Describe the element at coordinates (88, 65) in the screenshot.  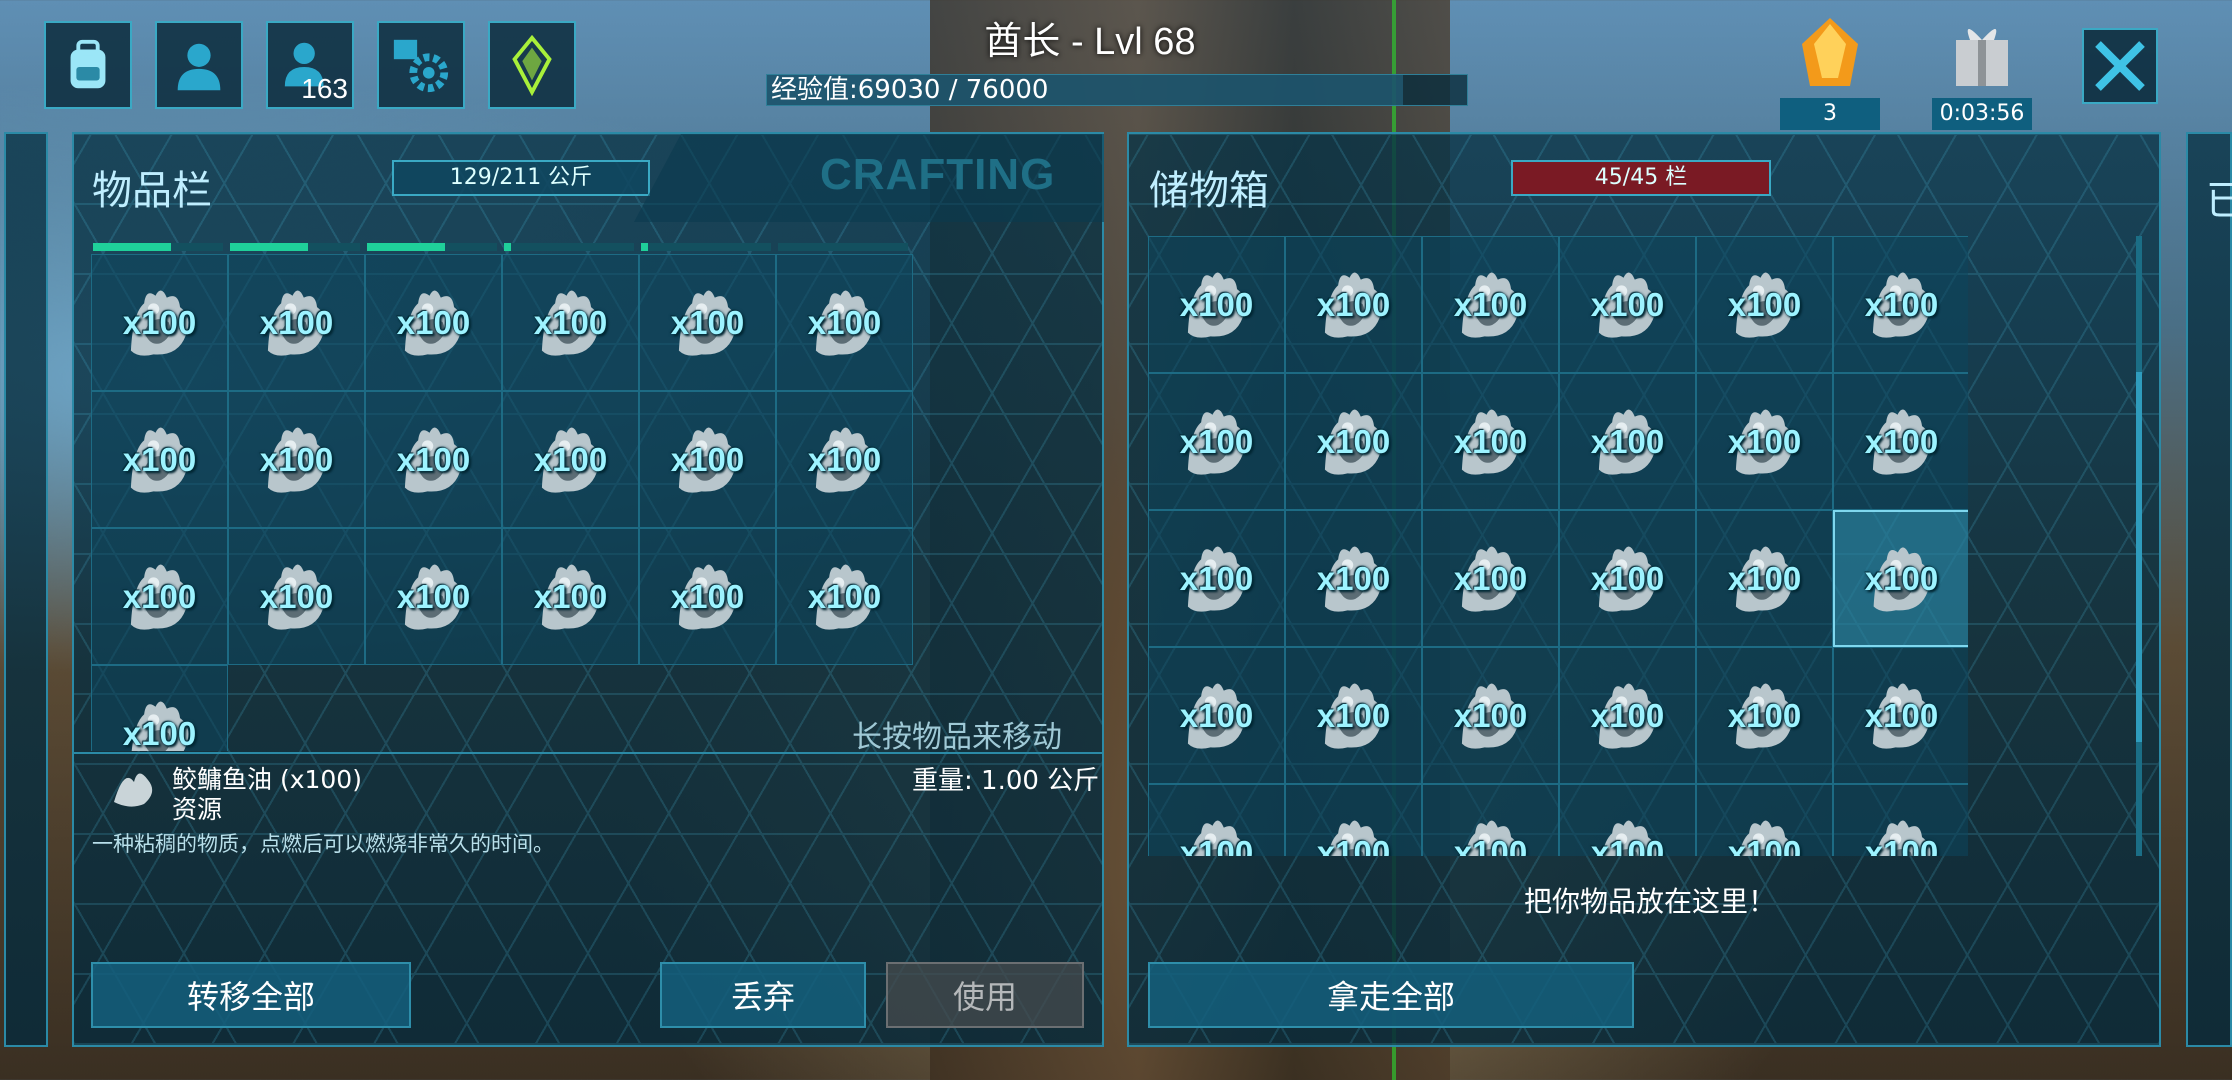
I see `inventory-backpack-button` at that location.